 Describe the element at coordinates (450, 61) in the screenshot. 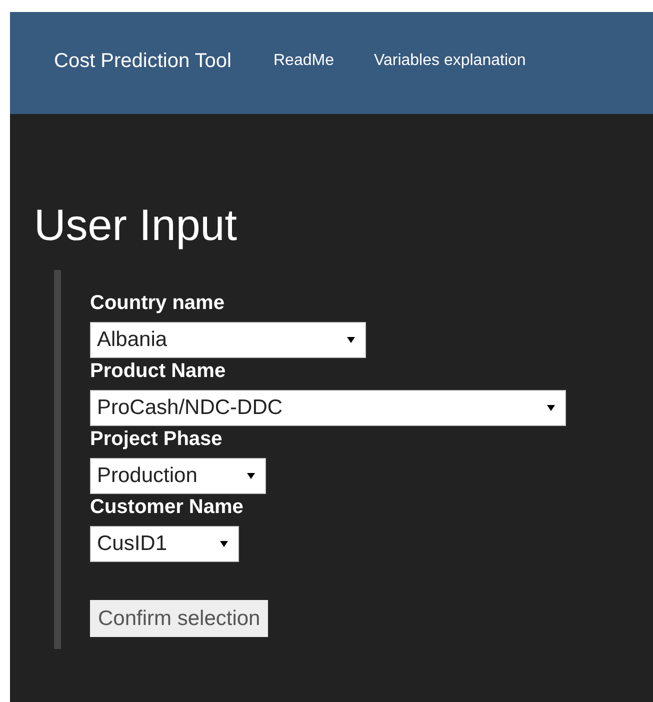

I see `nav-link: Variables explanation` at that location.